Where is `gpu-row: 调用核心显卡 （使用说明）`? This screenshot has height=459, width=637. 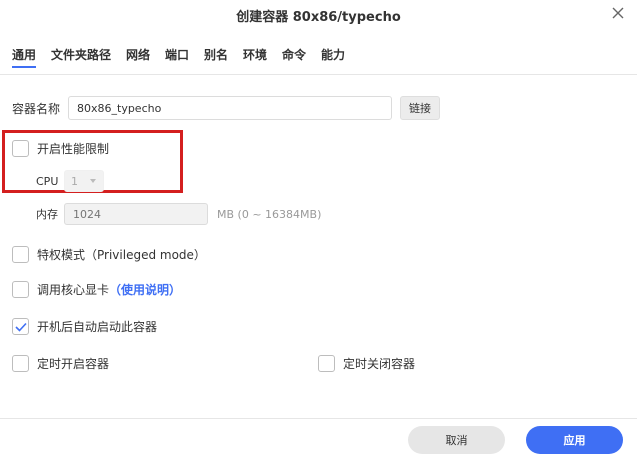
gpu-row: 调用核心显卡 （使用说明） is located at coordinates (96, 289).